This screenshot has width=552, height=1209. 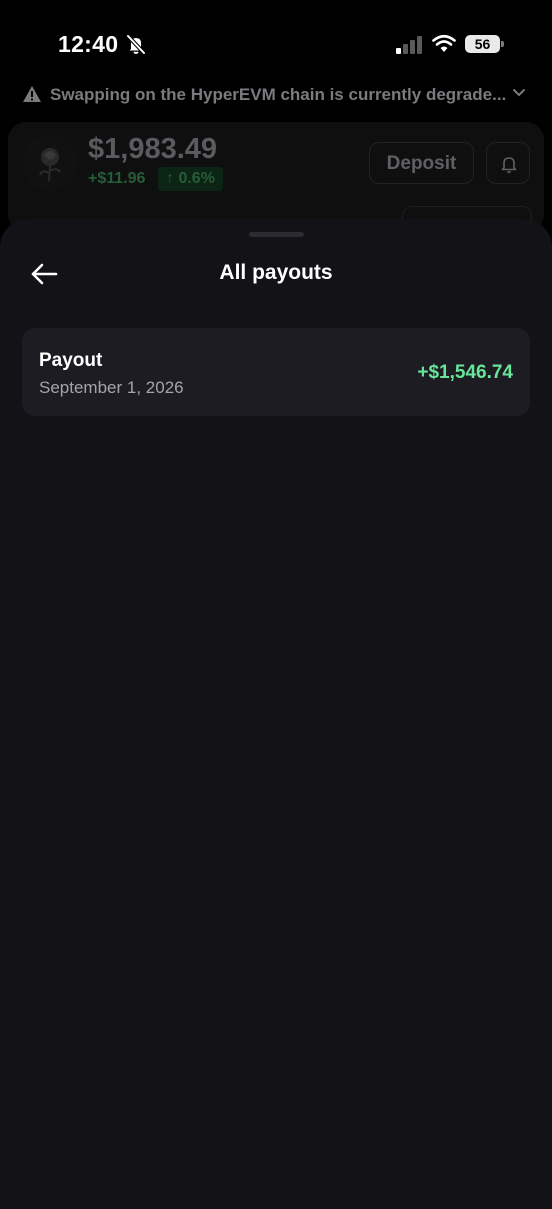 I want to click on payout-label: Payout, so click(x=71, y=360).